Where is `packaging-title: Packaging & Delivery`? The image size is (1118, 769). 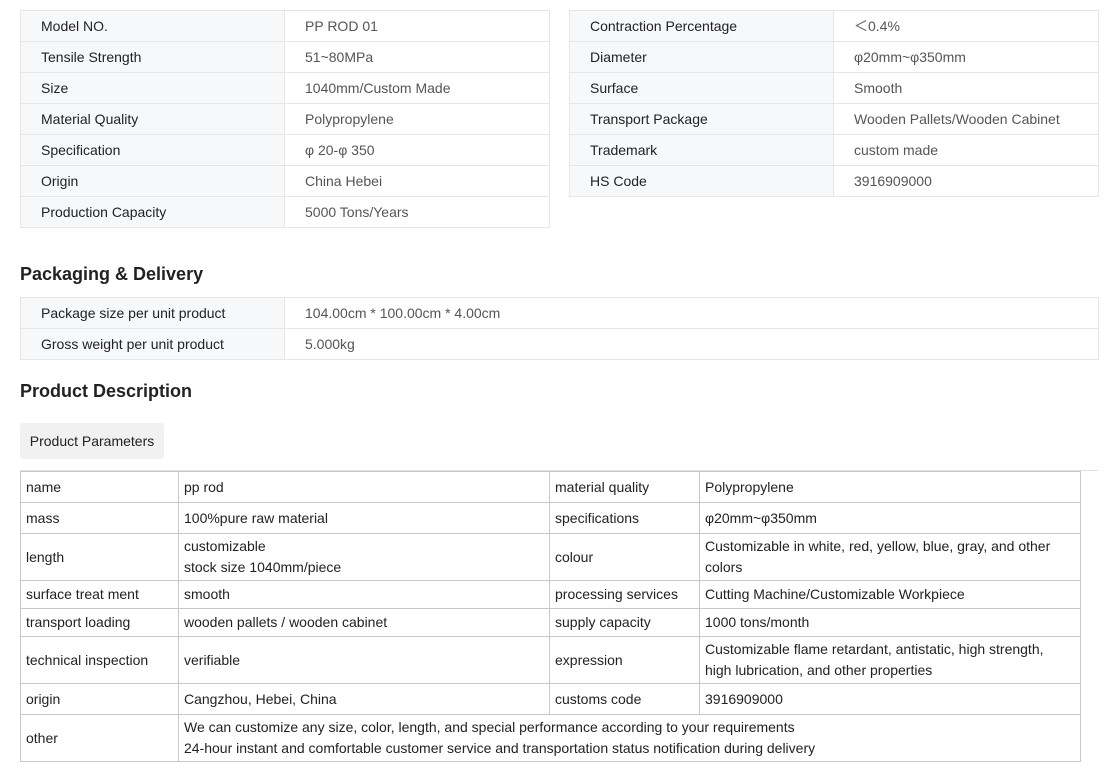
packaging-title: Packaging & Delivery is located at coordinates (112, 274).